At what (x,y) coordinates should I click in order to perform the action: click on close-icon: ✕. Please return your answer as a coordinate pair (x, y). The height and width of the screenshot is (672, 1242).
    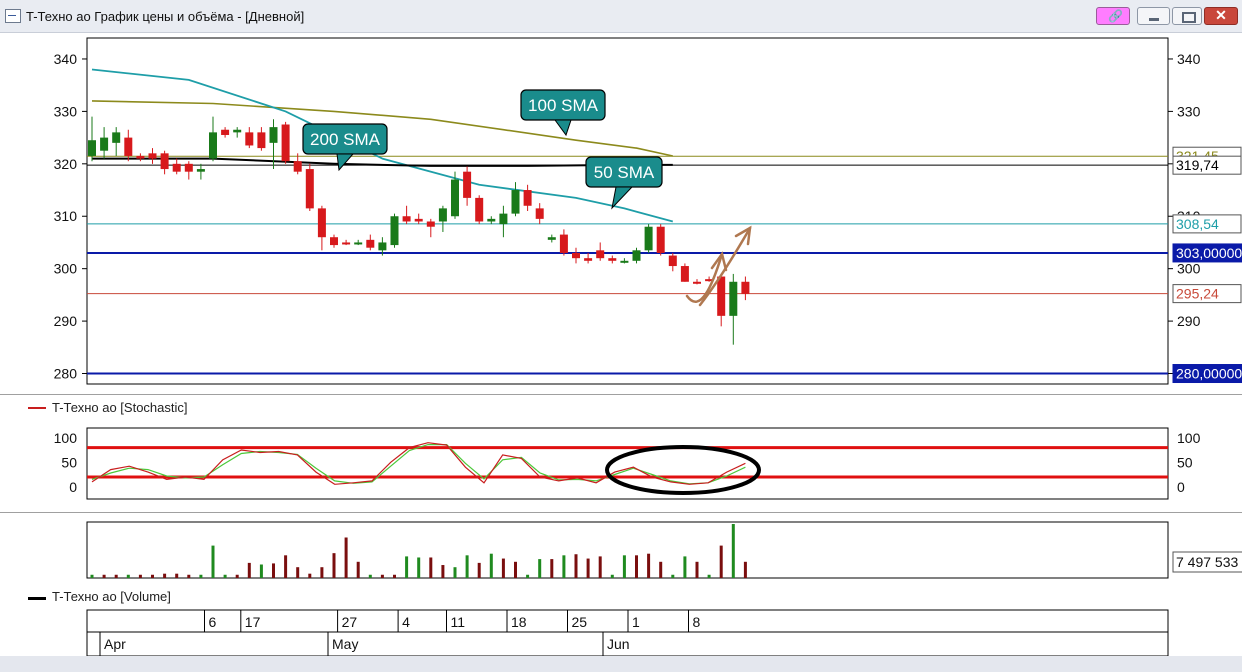
    Looking at the image, I should click on (1221, 15).